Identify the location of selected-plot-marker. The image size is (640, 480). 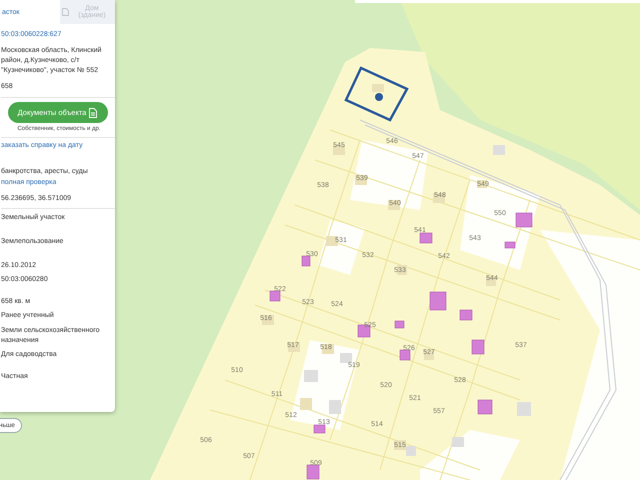
(376, 94).